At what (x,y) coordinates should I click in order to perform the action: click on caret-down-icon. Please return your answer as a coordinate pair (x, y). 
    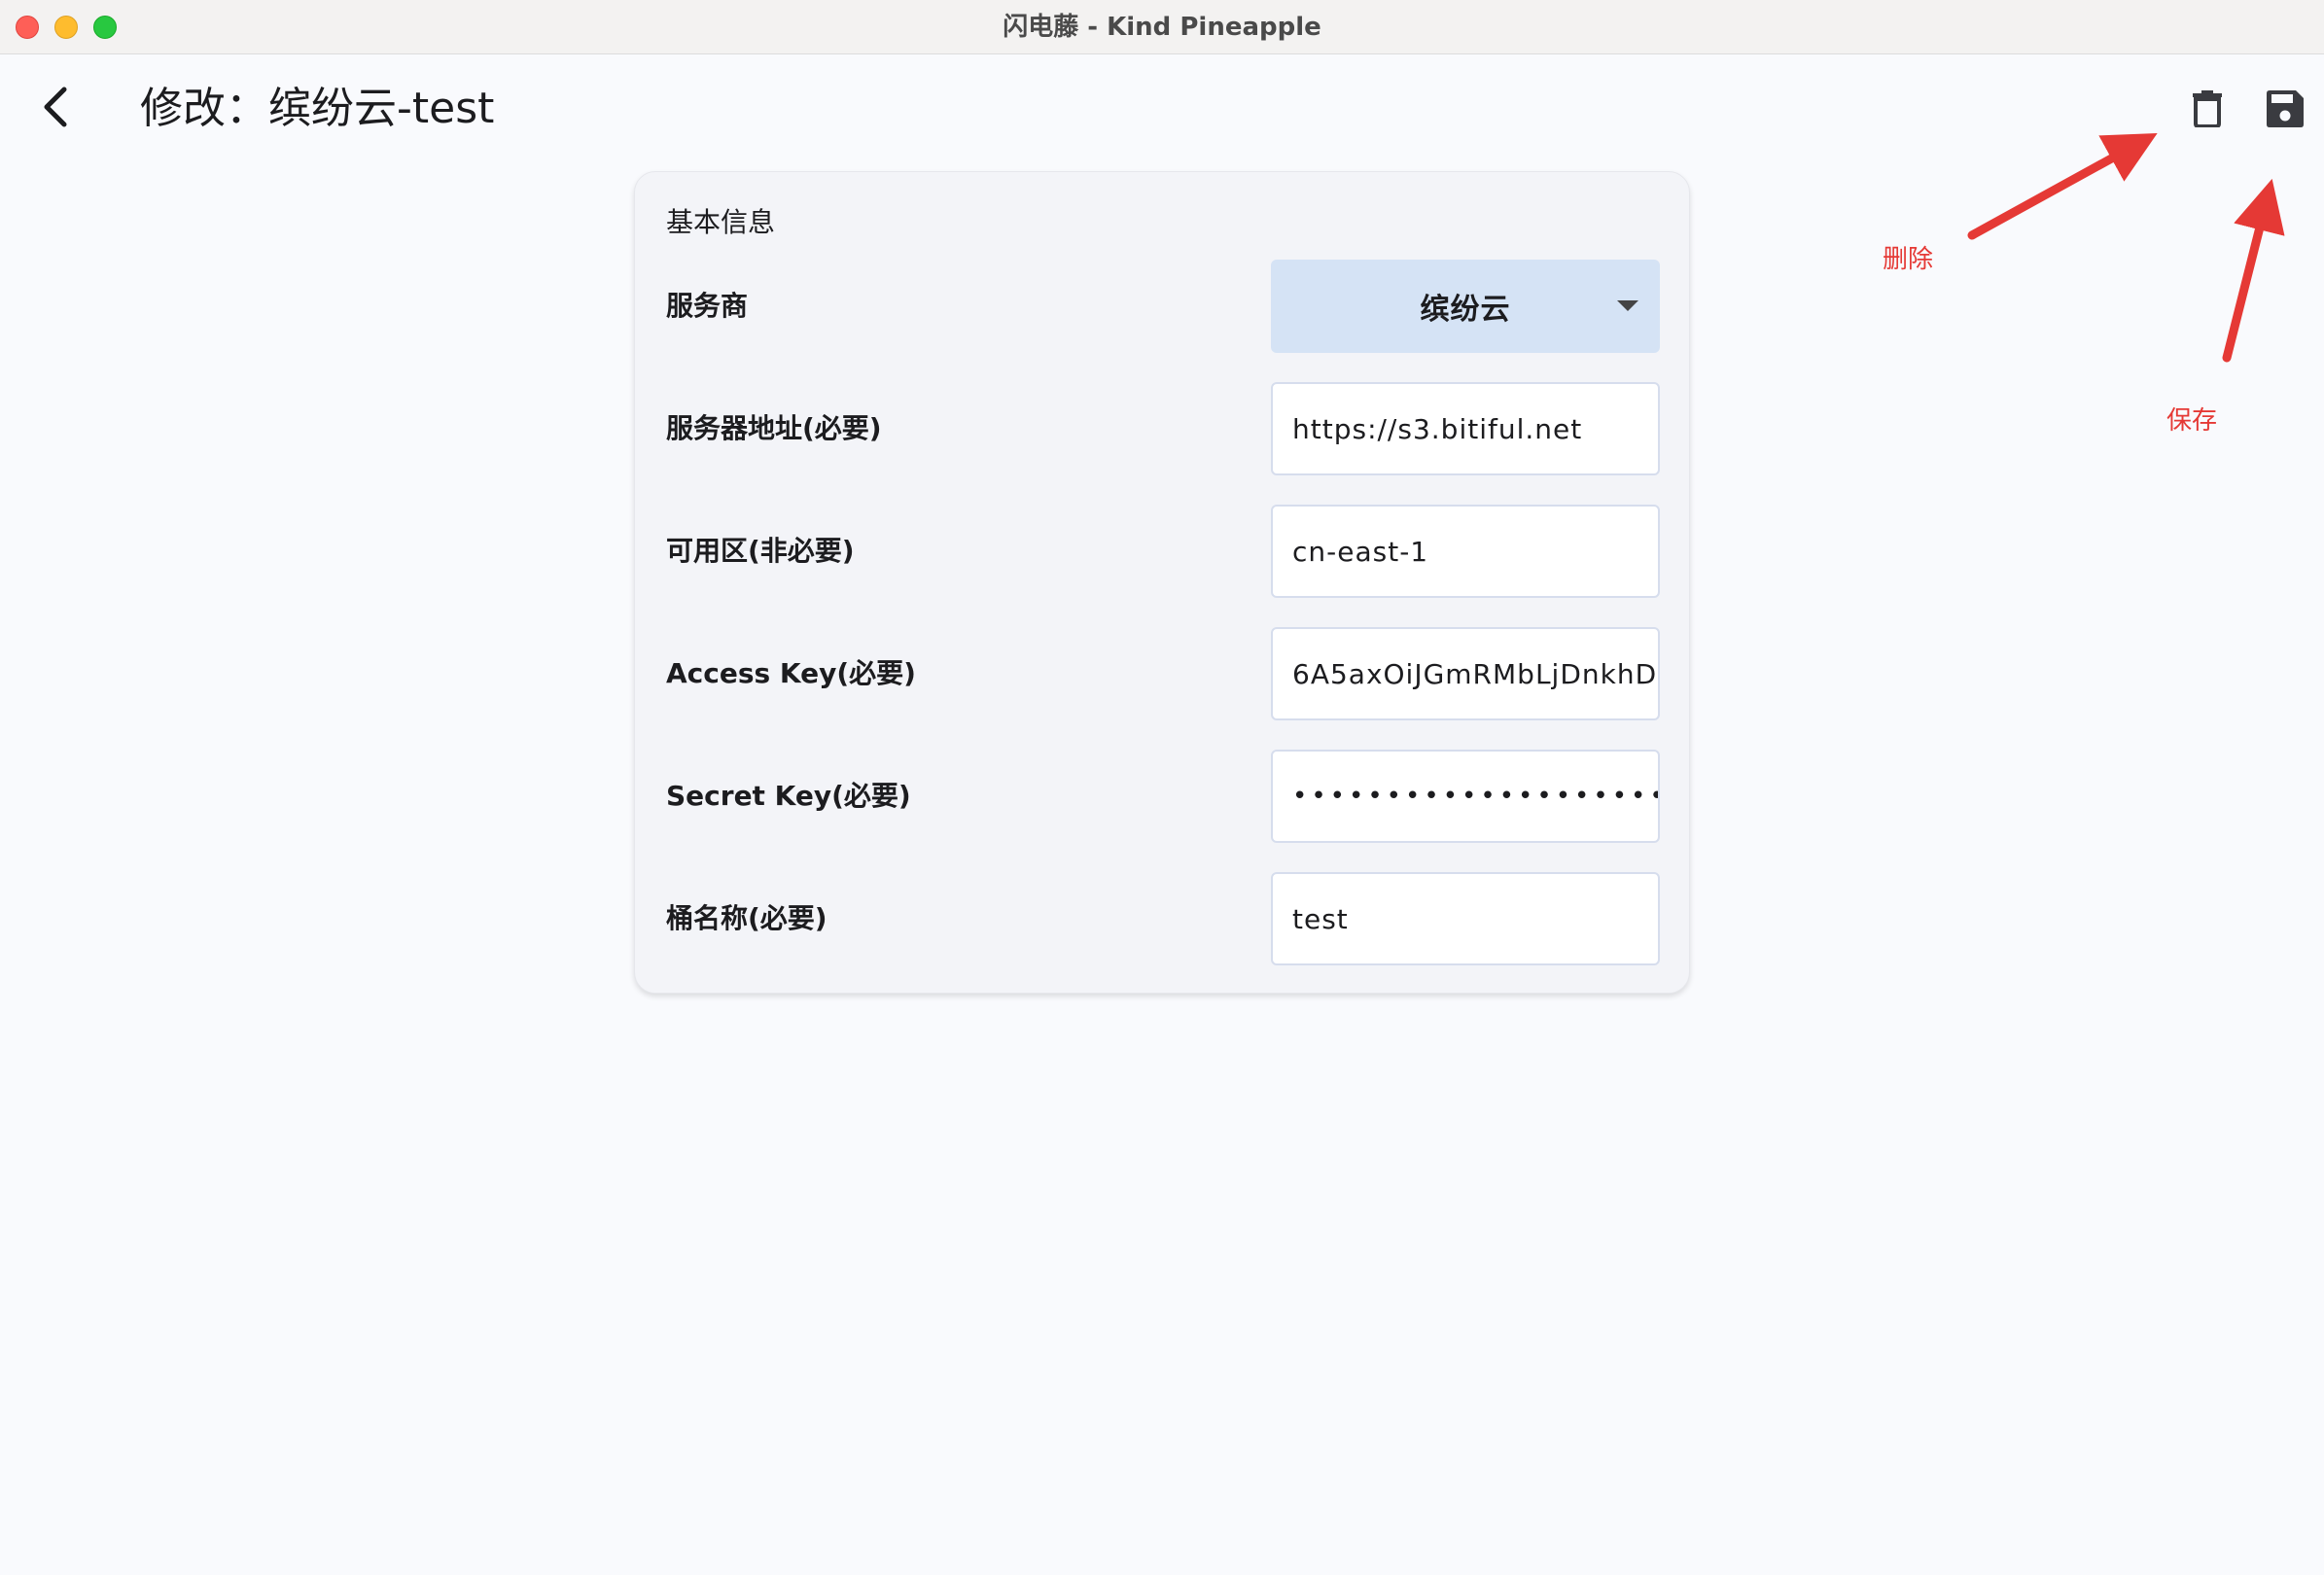
    Looking at the image, I should click on (1628, 305).